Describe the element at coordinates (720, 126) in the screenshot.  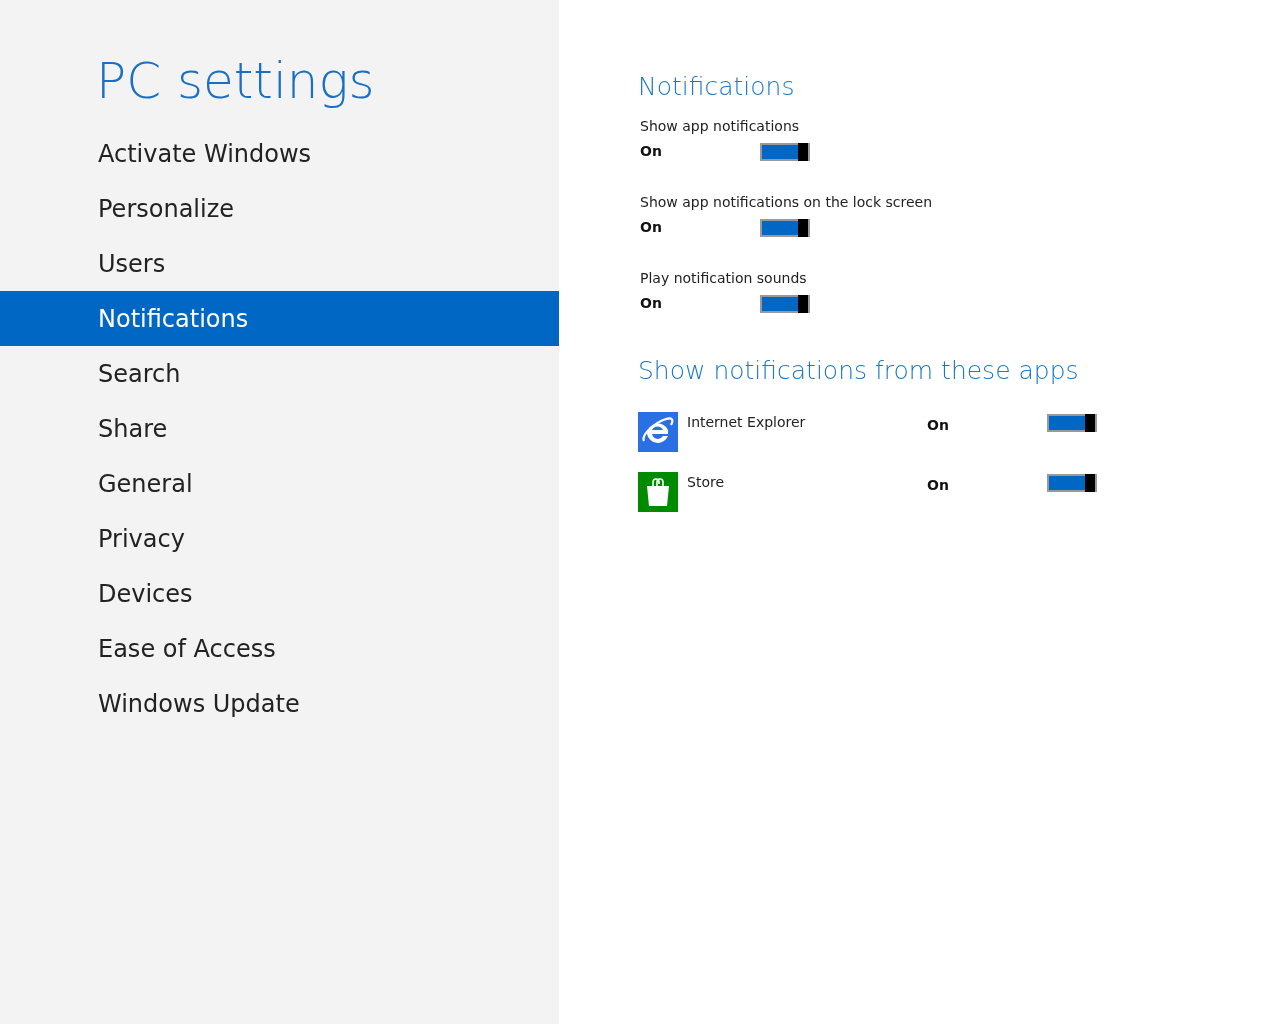
I see `setting-label: Show app notifications` at that location.